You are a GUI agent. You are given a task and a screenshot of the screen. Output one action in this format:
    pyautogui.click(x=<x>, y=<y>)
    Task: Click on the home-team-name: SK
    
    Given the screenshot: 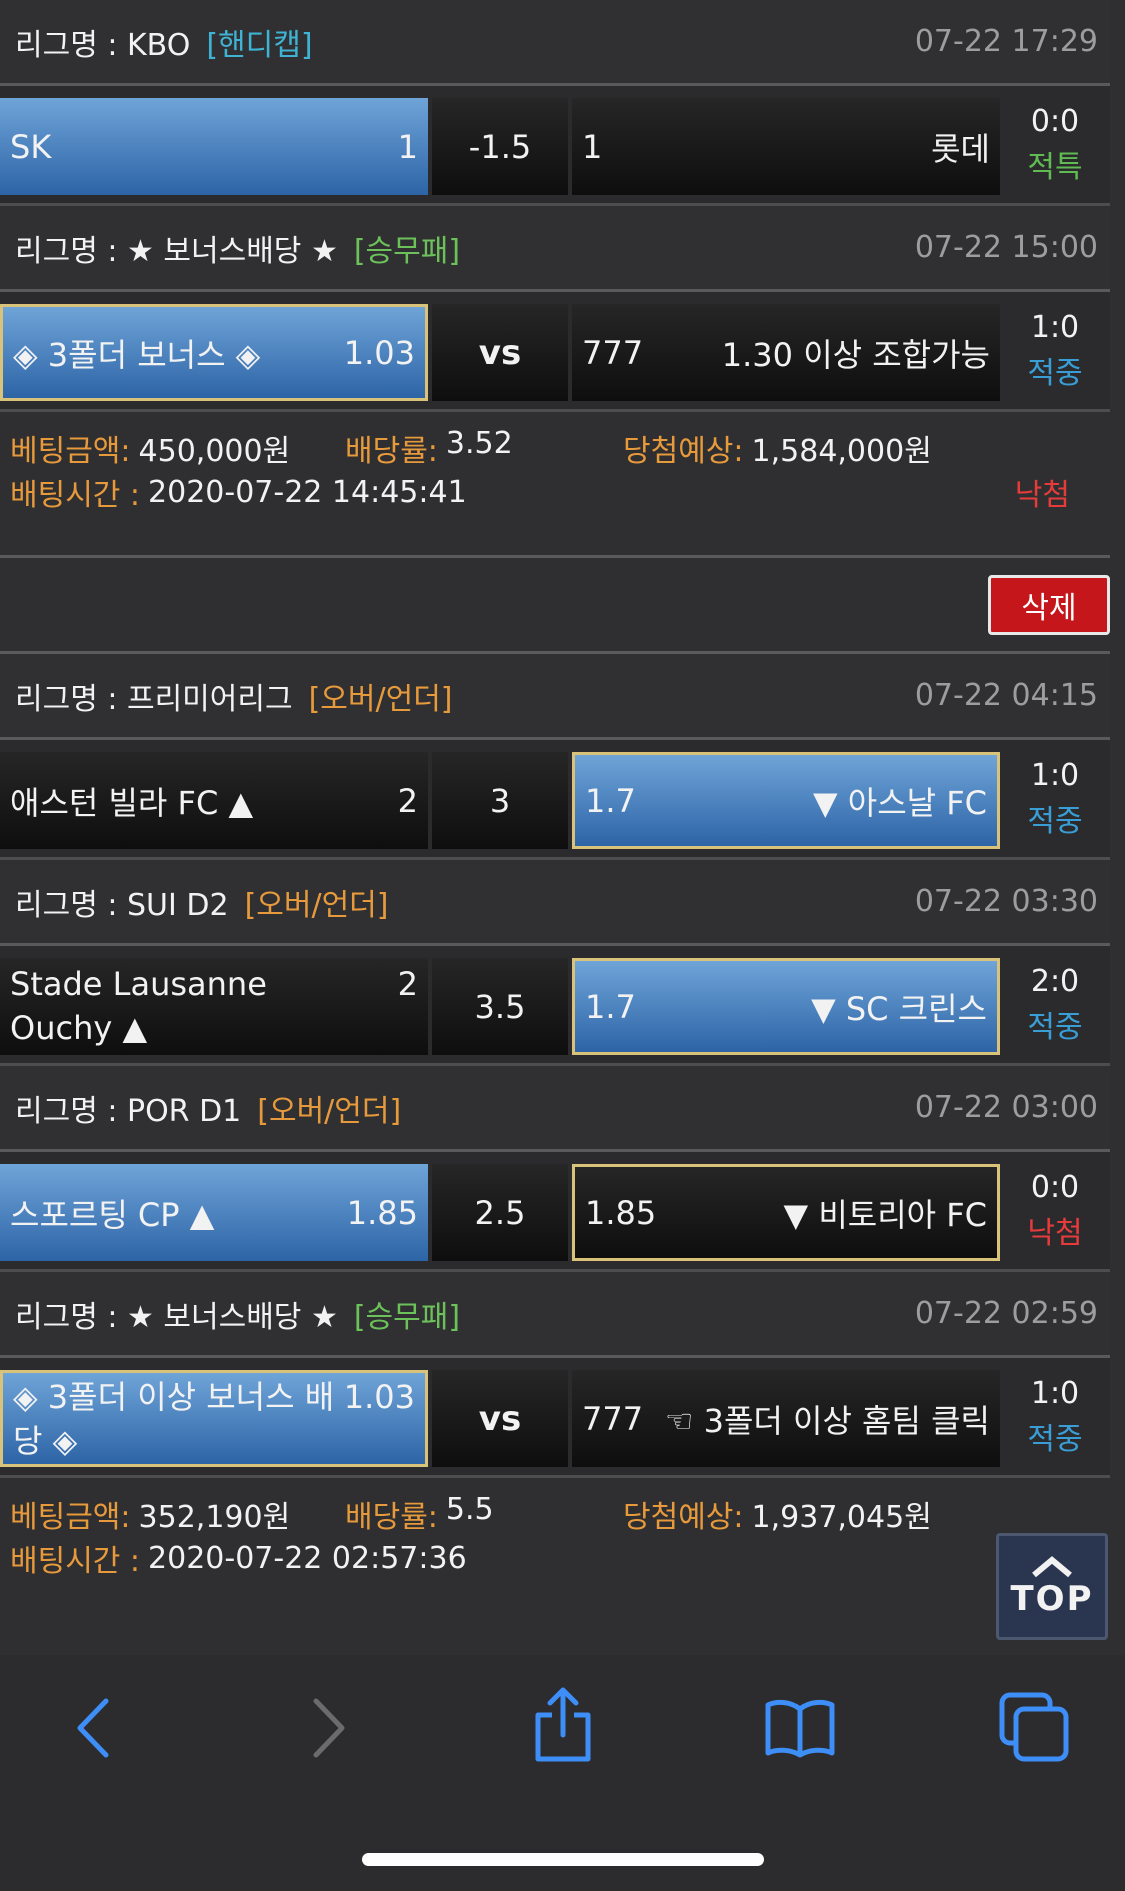 What is the action you would take?
    pyautogui.click(x=31, y=146)
    